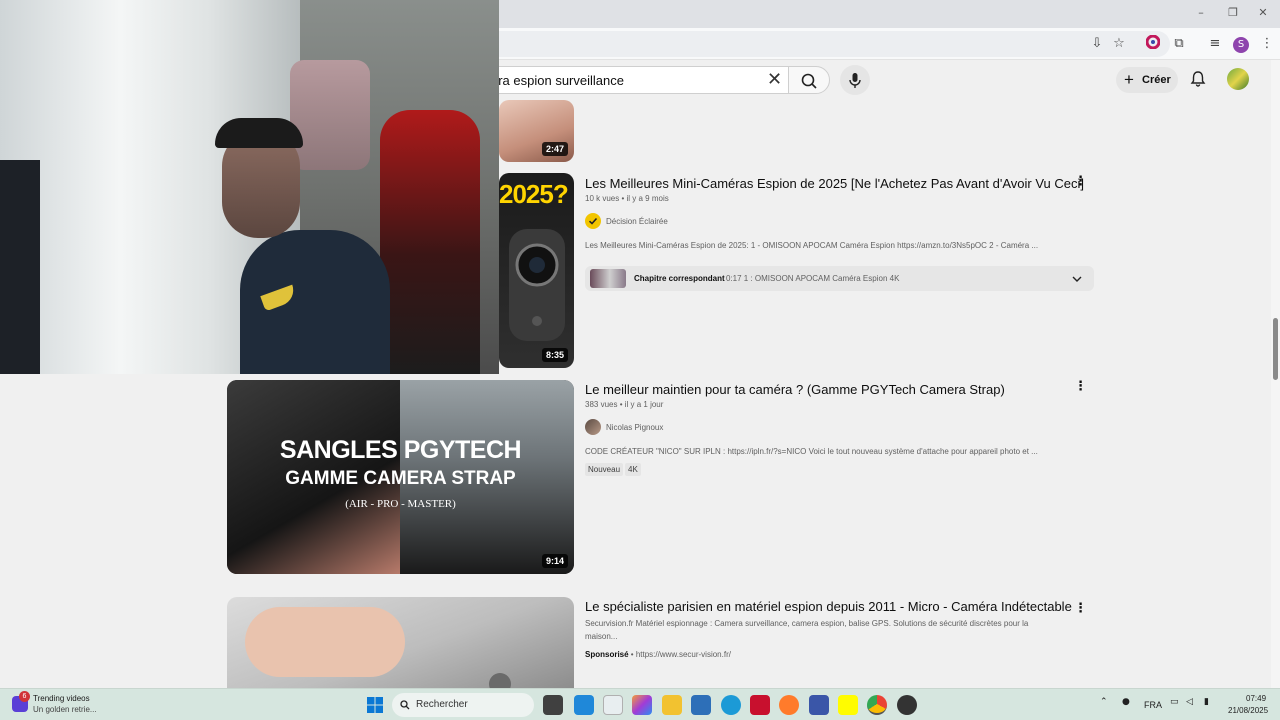  What do you see at coordinates (536, 131) in the screenshot?
I see `video-thumbnail: 2:47` at bounding box center [536, 131].